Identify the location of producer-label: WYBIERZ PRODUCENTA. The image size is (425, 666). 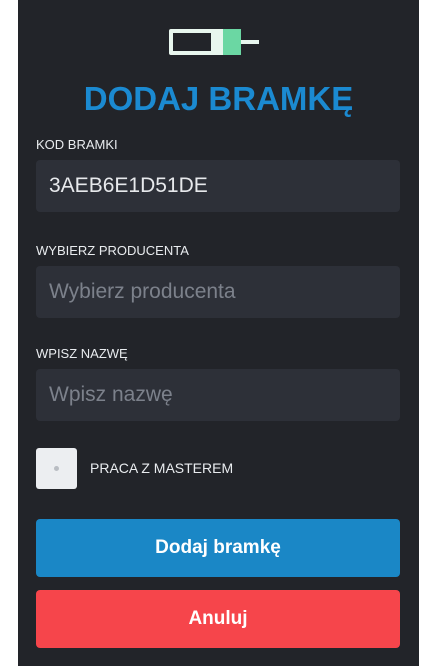
(112, 250).